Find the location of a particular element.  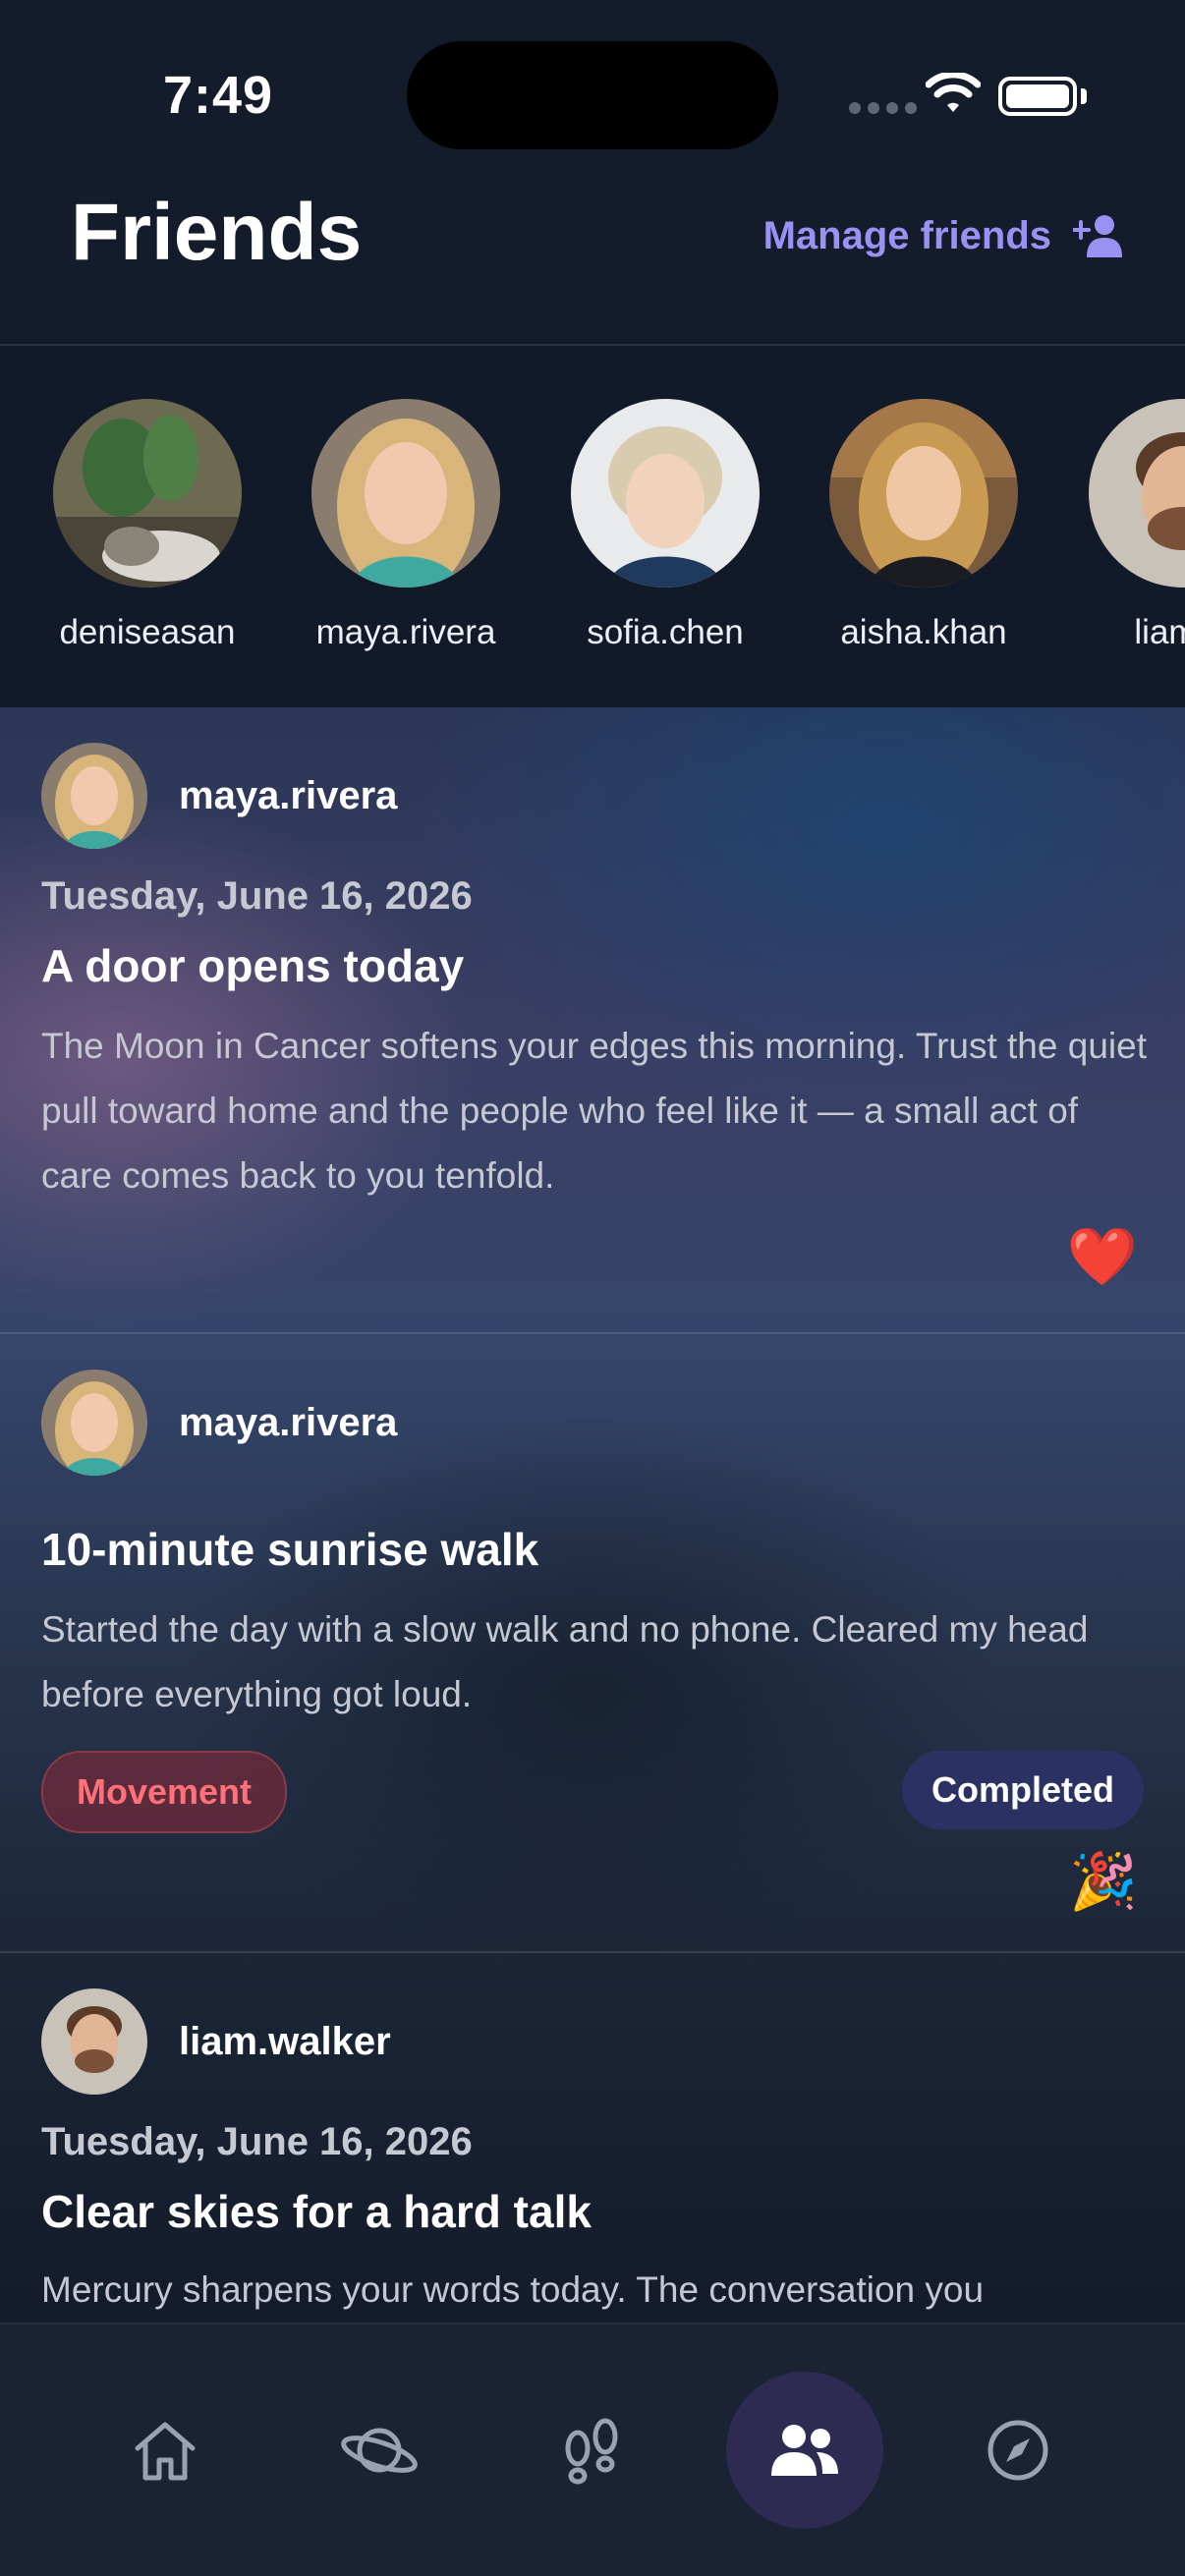

reaction-heart-icon: ❤️ is located at coordinates (1103, 1257).